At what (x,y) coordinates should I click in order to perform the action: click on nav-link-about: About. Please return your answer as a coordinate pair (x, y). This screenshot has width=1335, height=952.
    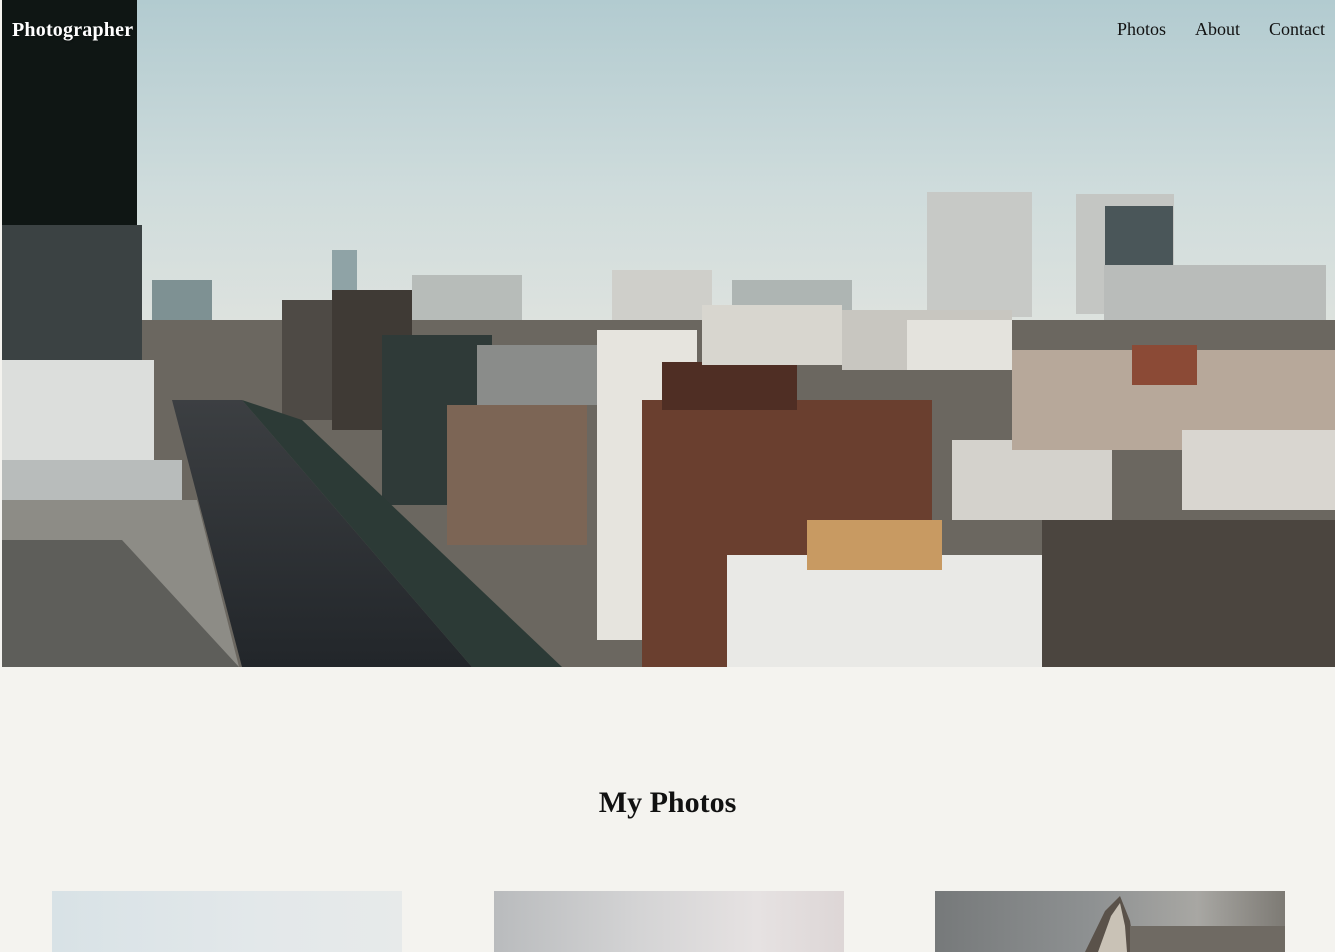
    Looking at the image, I should click on (1217, 29).